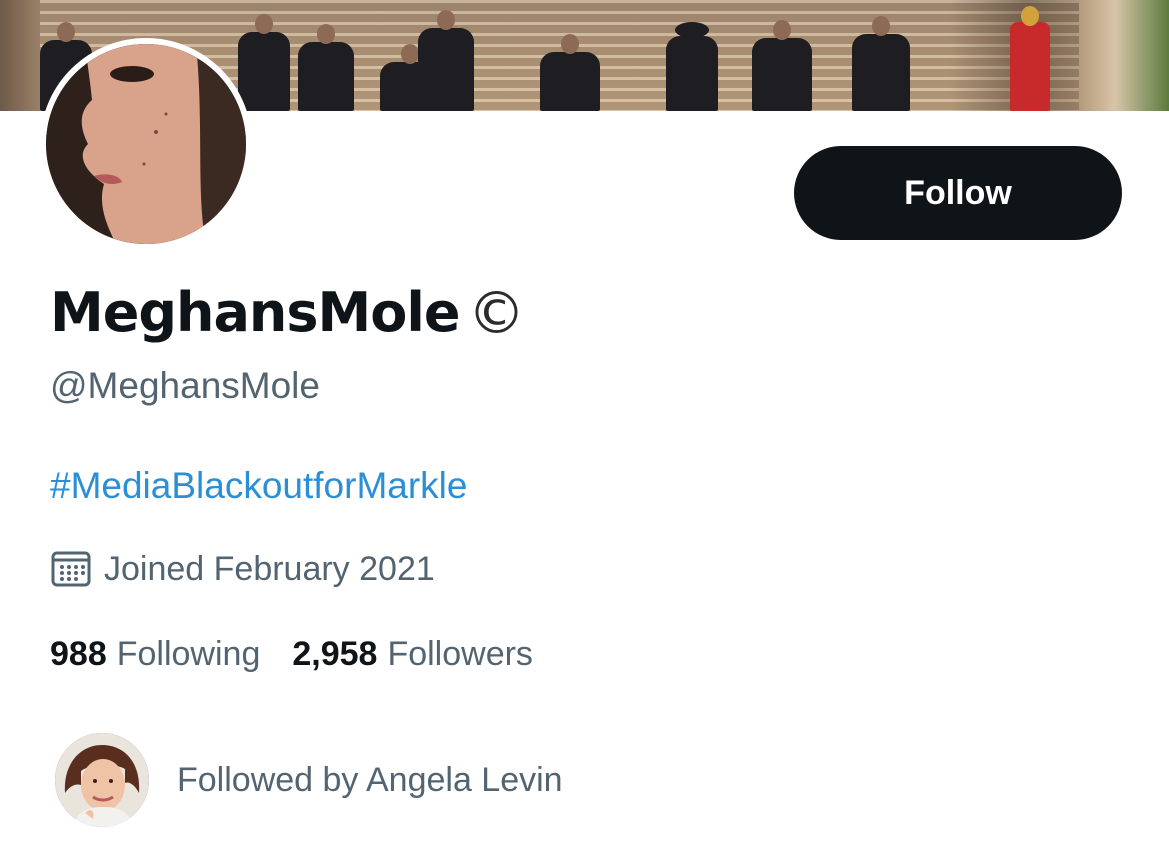 The image size is (1169, 849). I want to click on banner-wall-right, so click(1124, 55).